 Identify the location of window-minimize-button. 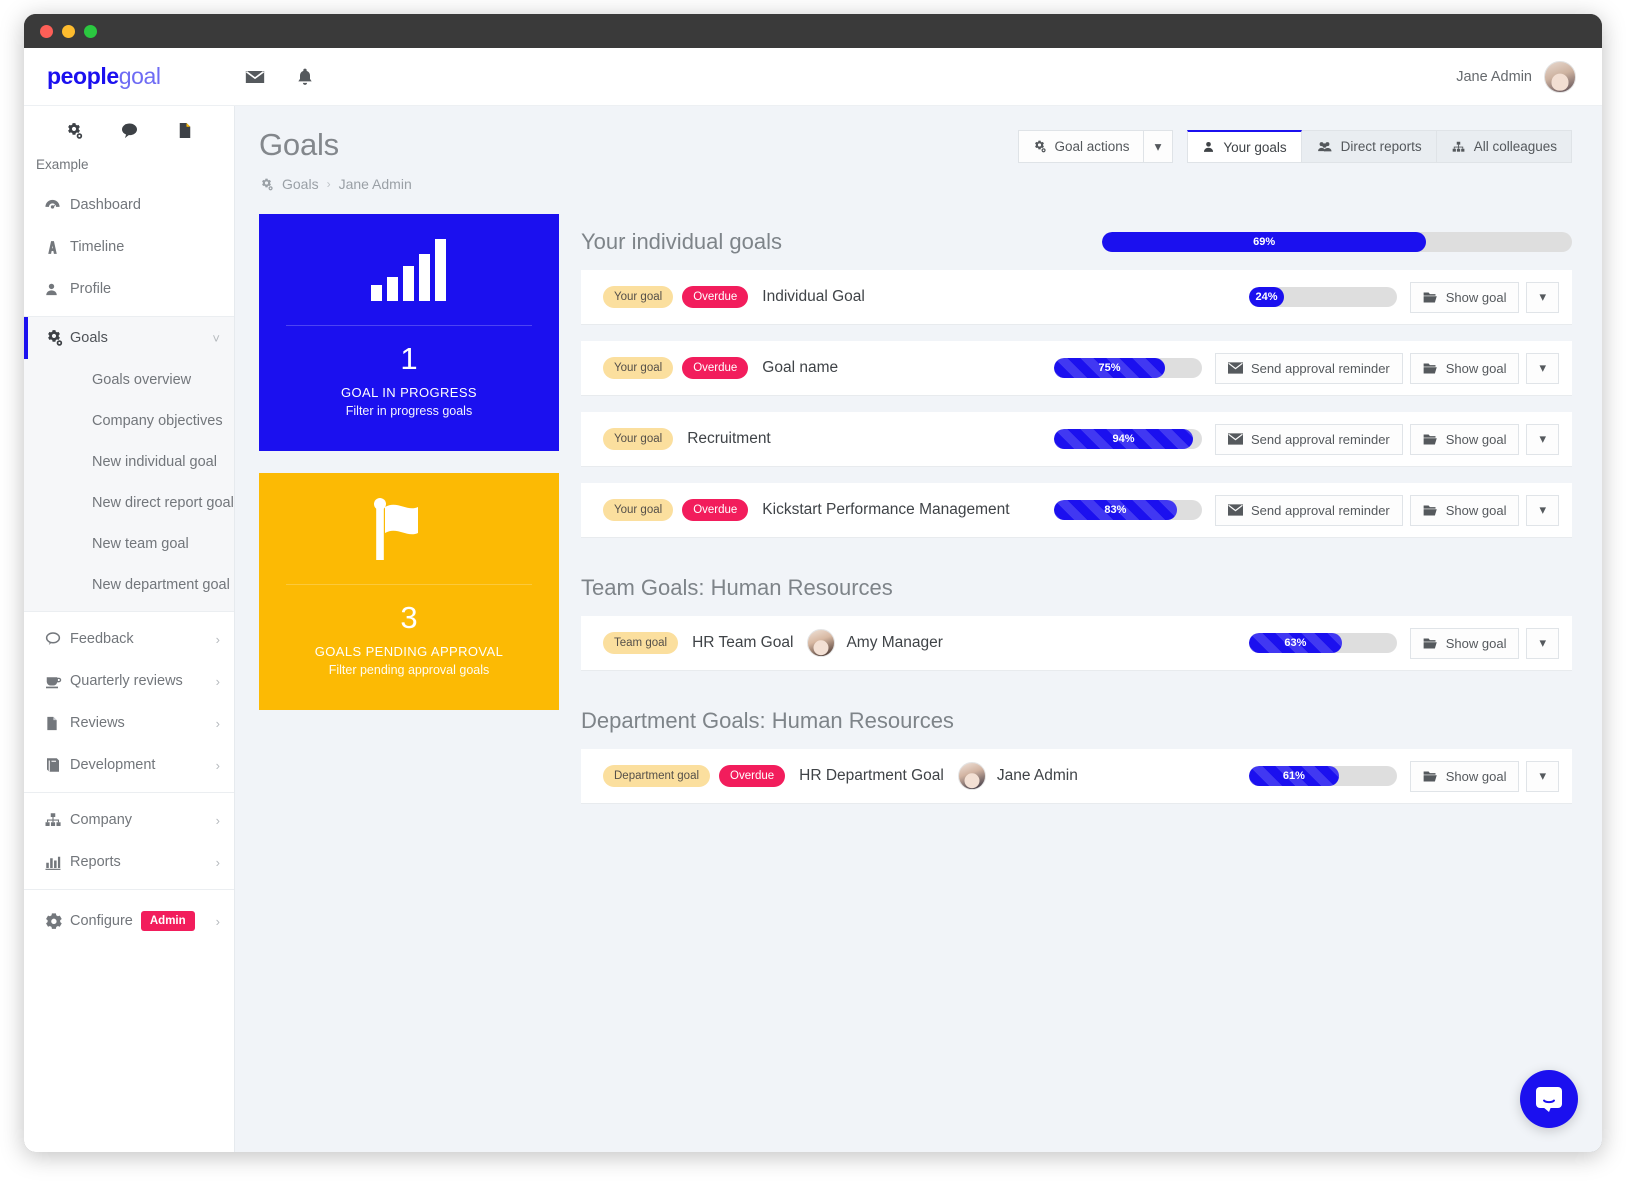
(68, 31).